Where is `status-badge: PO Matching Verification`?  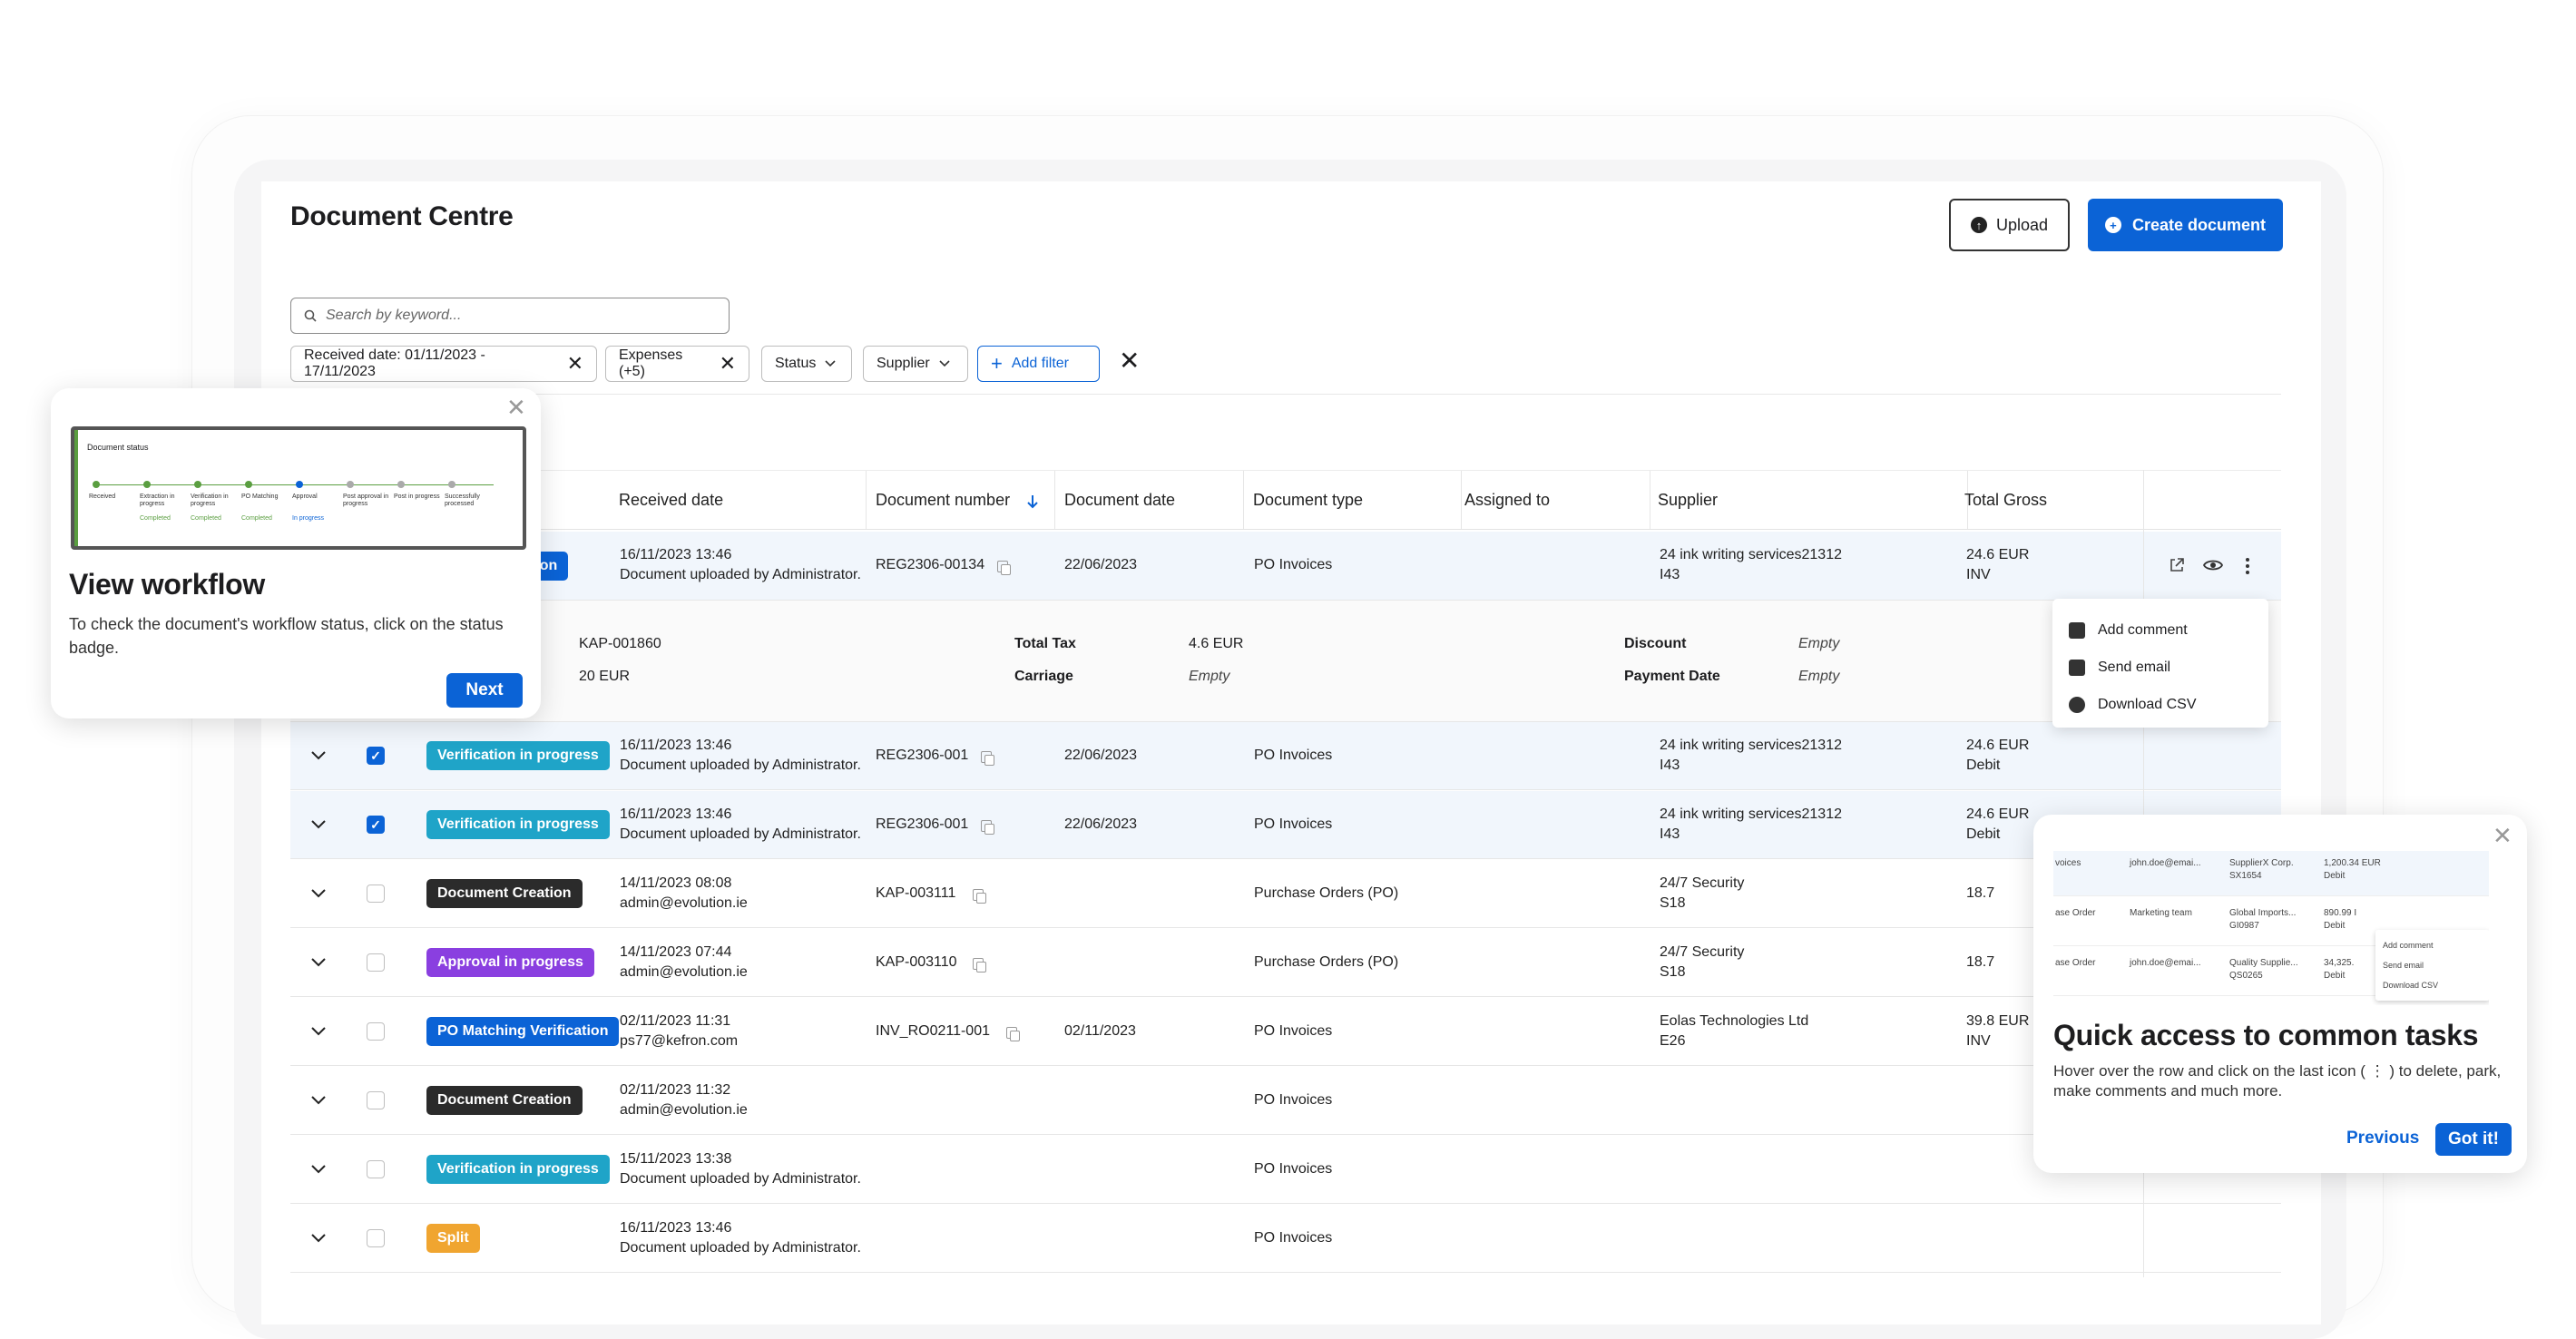 status-badge: PO Matching Verification is located at coordinates (523, 1031).